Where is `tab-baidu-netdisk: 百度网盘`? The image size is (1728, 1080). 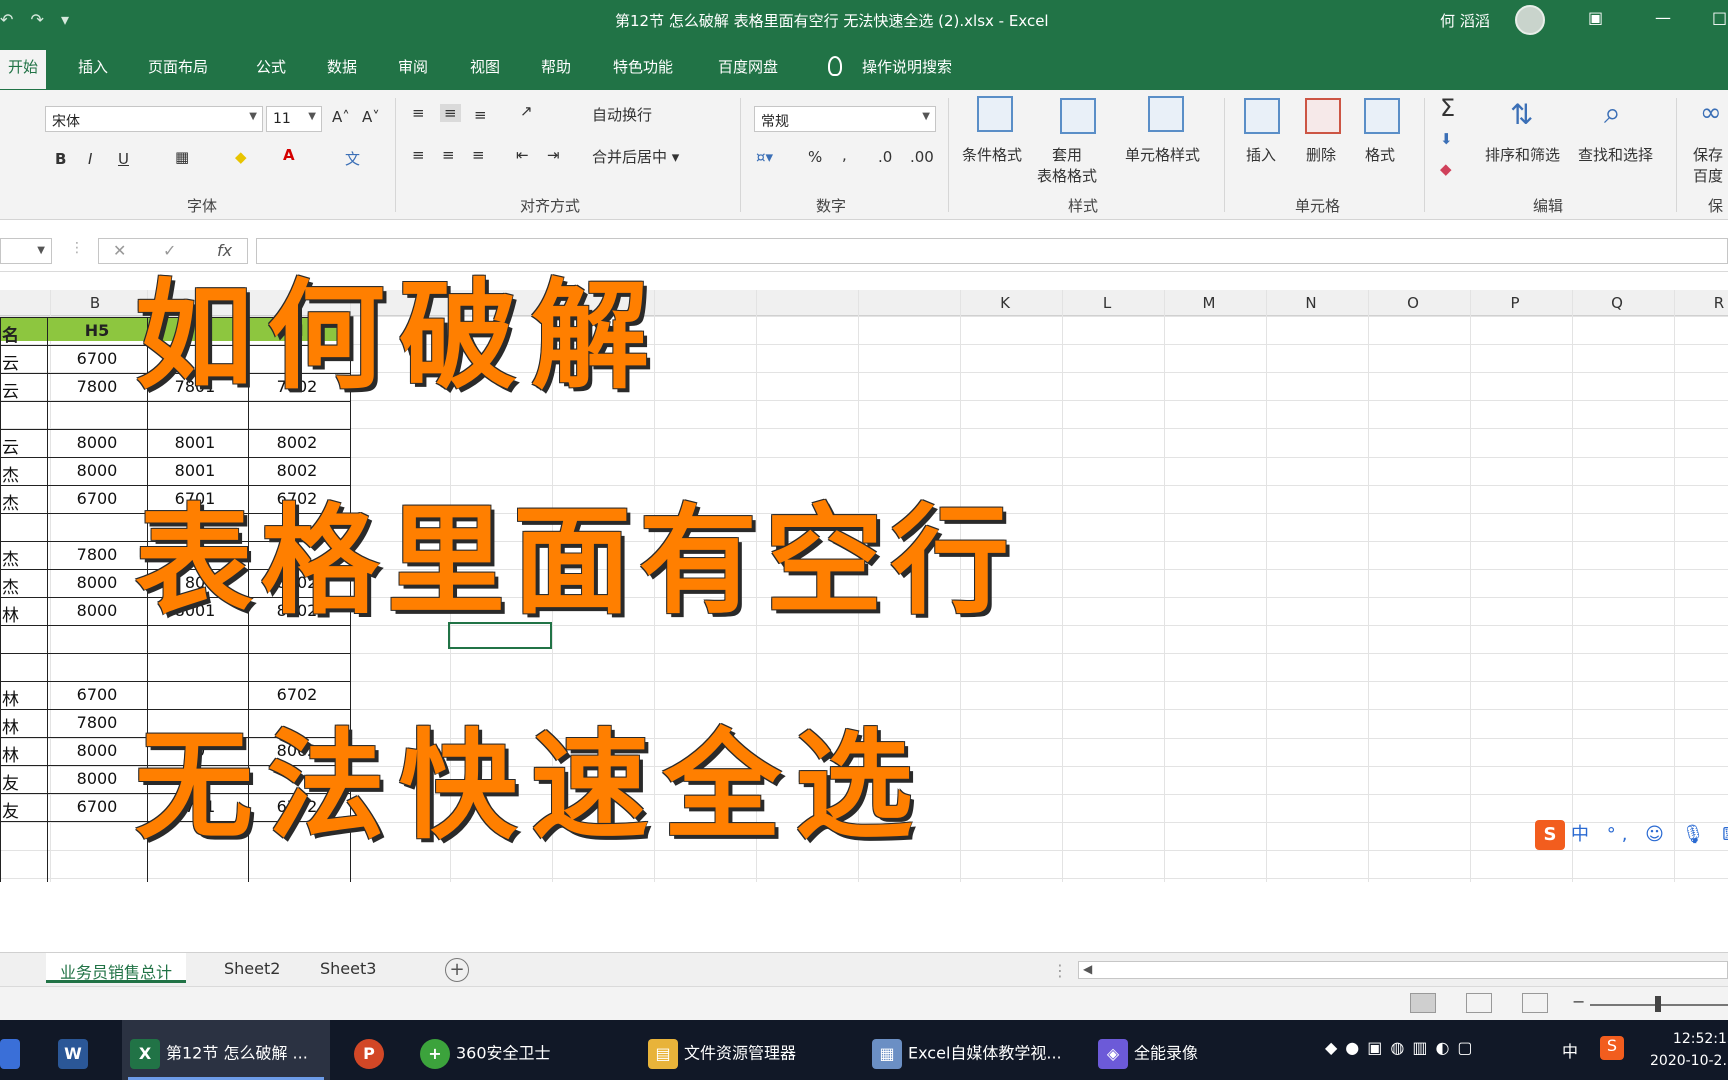
tab-baidu-netdisk: 百度网盘 is located at coordinates (748, 66).